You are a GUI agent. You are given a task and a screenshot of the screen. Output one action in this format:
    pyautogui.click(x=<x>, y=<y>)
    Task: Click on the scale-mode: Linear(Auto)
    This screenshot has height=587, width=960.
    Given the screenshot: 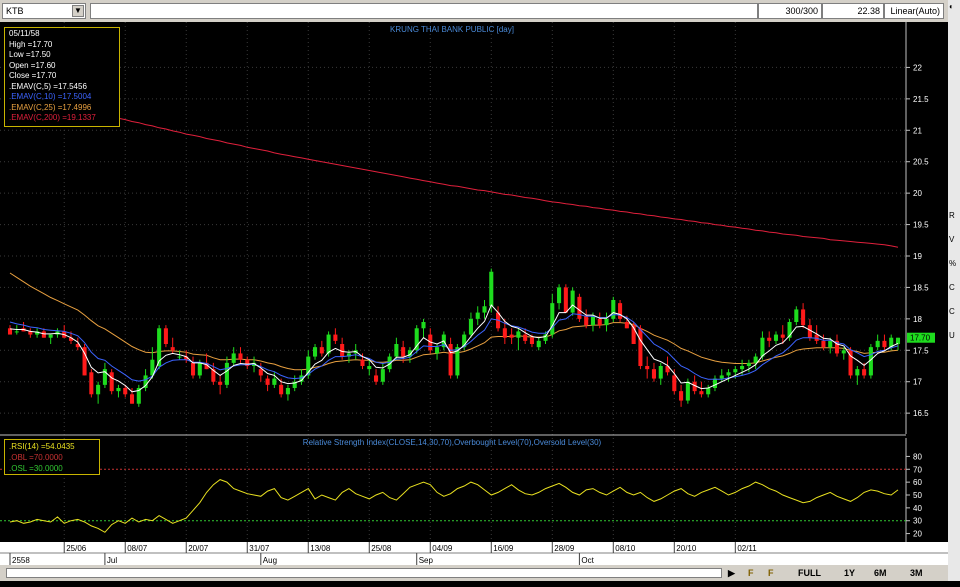 What is the action you would take?
    pyautogui.click(x=914, y=11)
    